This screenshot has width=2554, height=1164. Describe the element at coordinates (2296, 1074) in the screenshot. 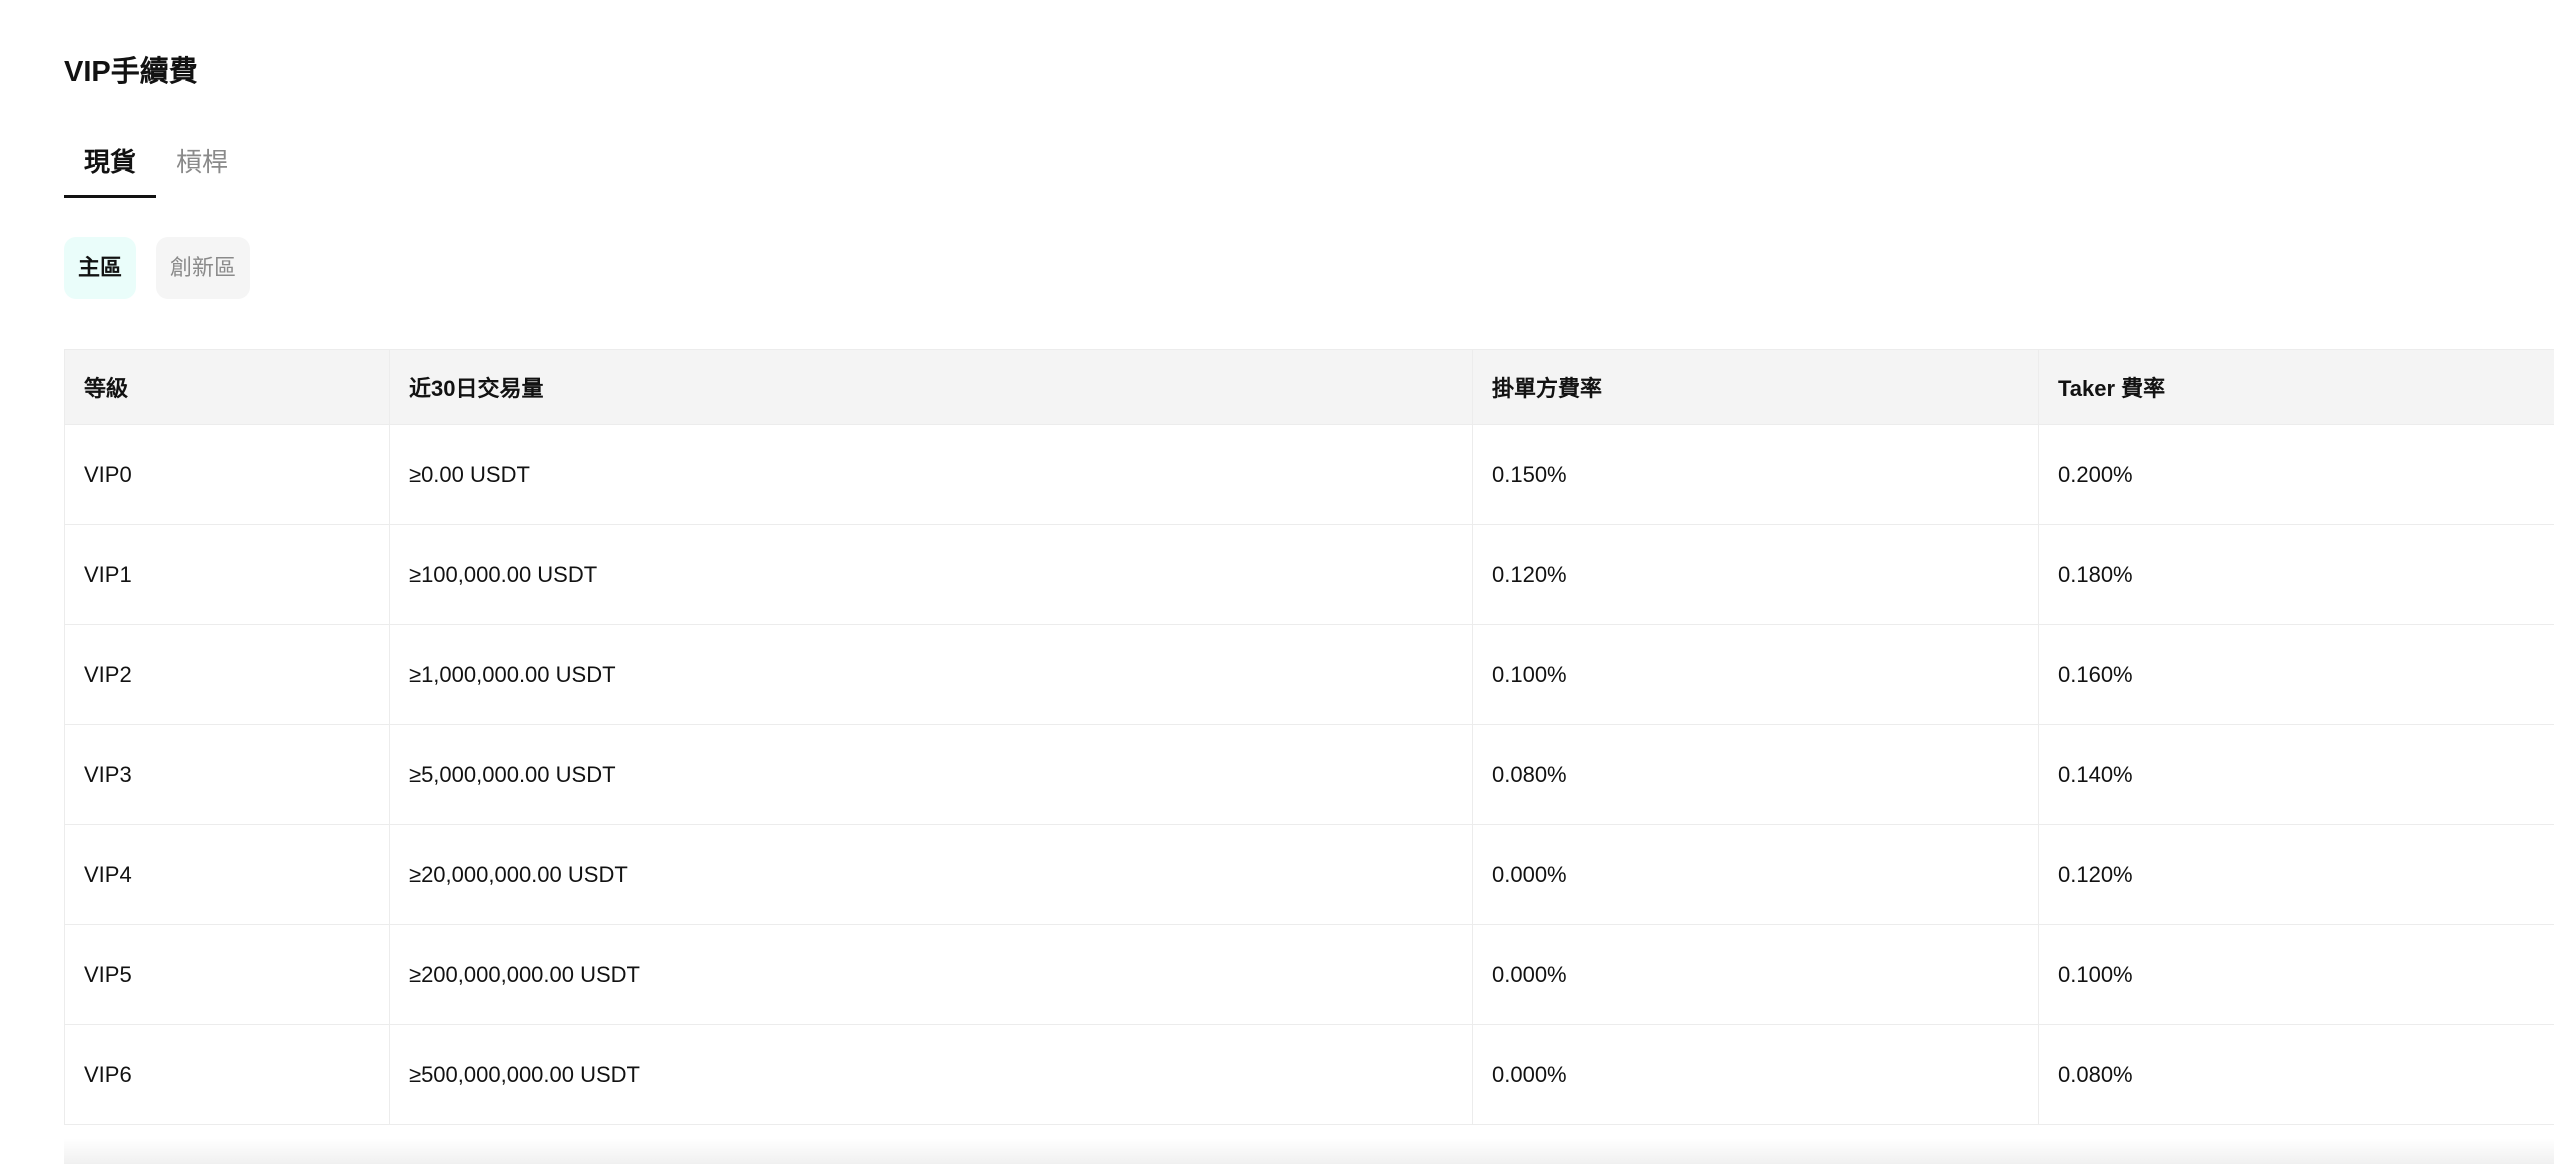

I see `cell-taker-fee: 0.080%` at that location.